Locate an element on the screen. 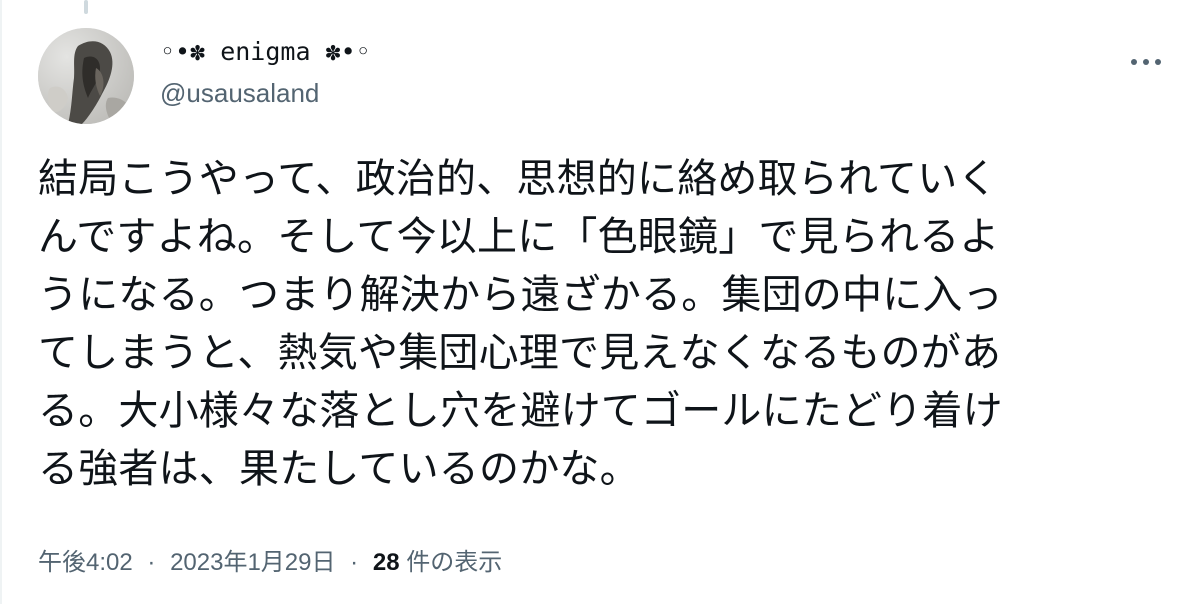 This screenshot has width=1196, height=604. tweet-text-line: うになる。つまり解決から遠ざかる。集団の中に入っ is located at coordinates (520, 295).